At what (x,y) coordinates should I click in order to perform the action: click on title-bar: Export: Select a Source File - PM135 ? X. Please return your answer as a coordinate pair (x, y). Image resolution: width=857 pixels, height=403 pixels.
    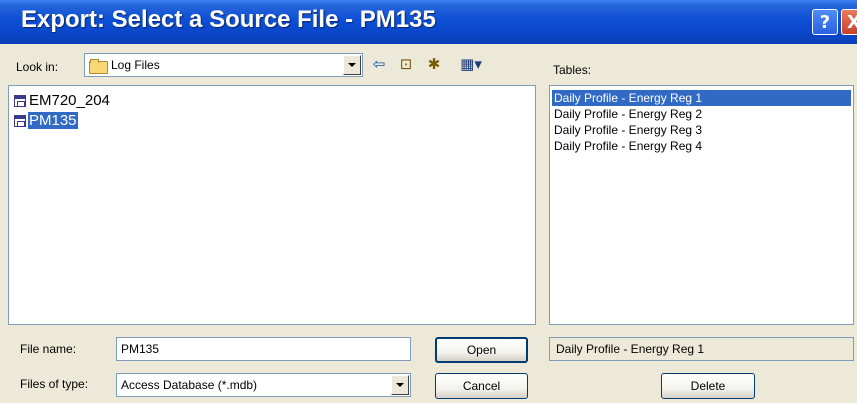
    Looking at the image, I should click on (428, 22).